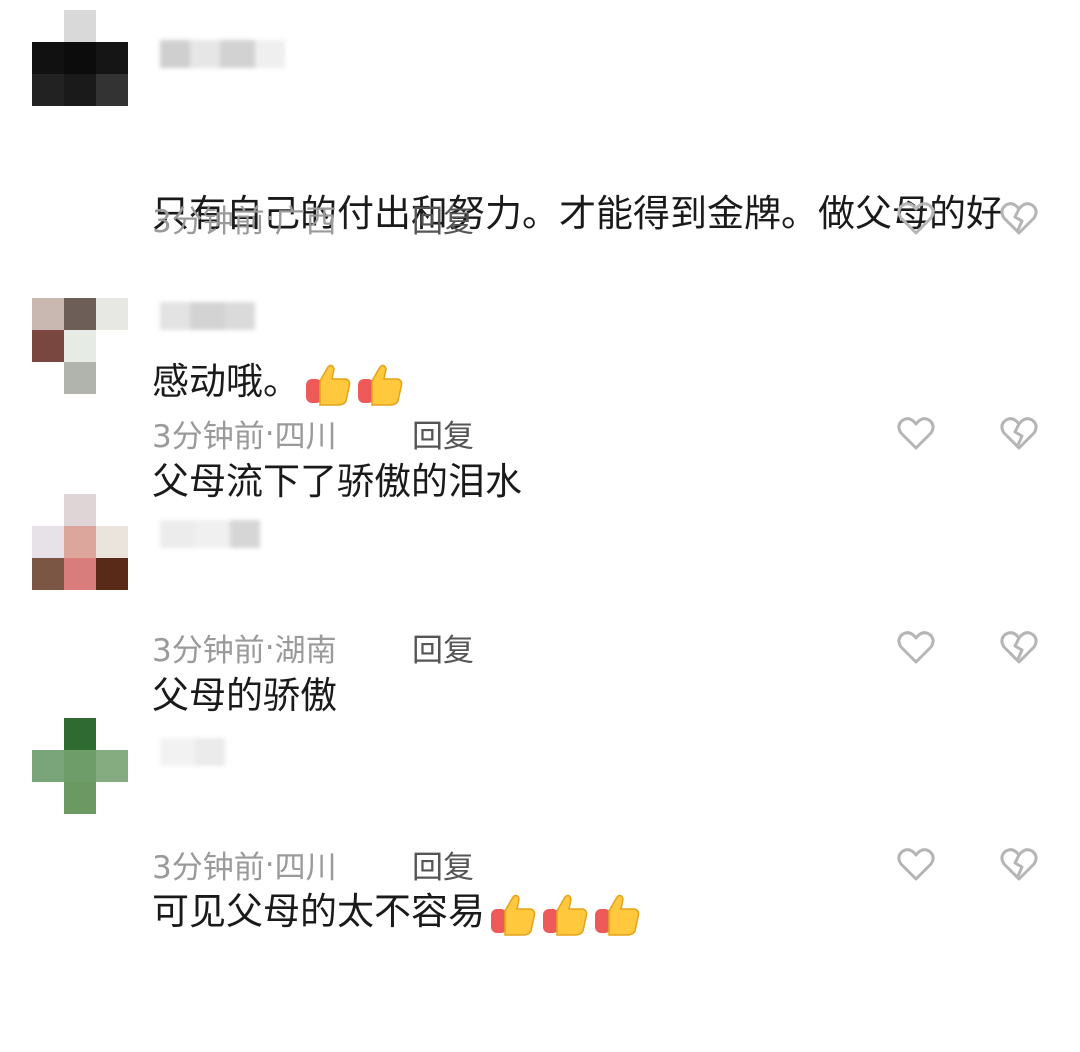 This screenshot has width=1080, height=1052. What do you see at coordinates (192, 752) in the screenshot?
I see `username` at bounding box center [192, 752].